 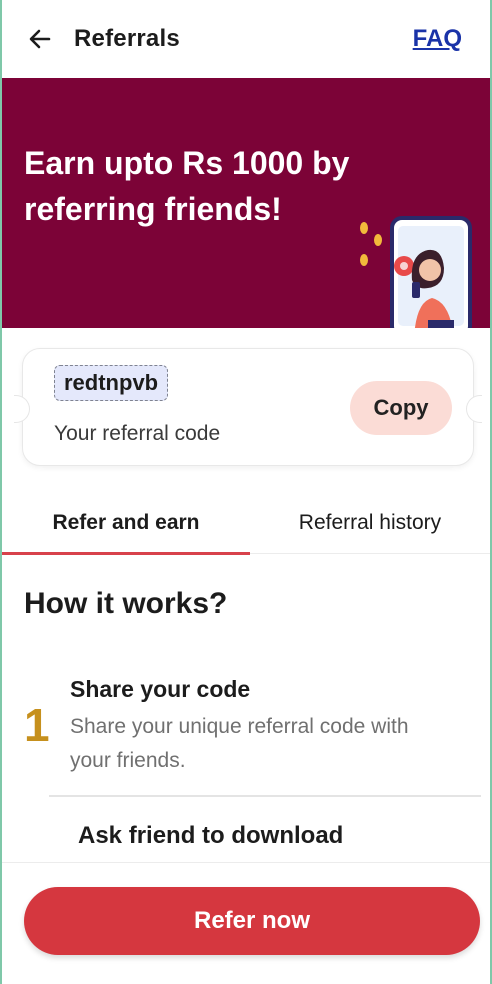 I want to click on section-title: How it works?, so click(x=126, y=603).